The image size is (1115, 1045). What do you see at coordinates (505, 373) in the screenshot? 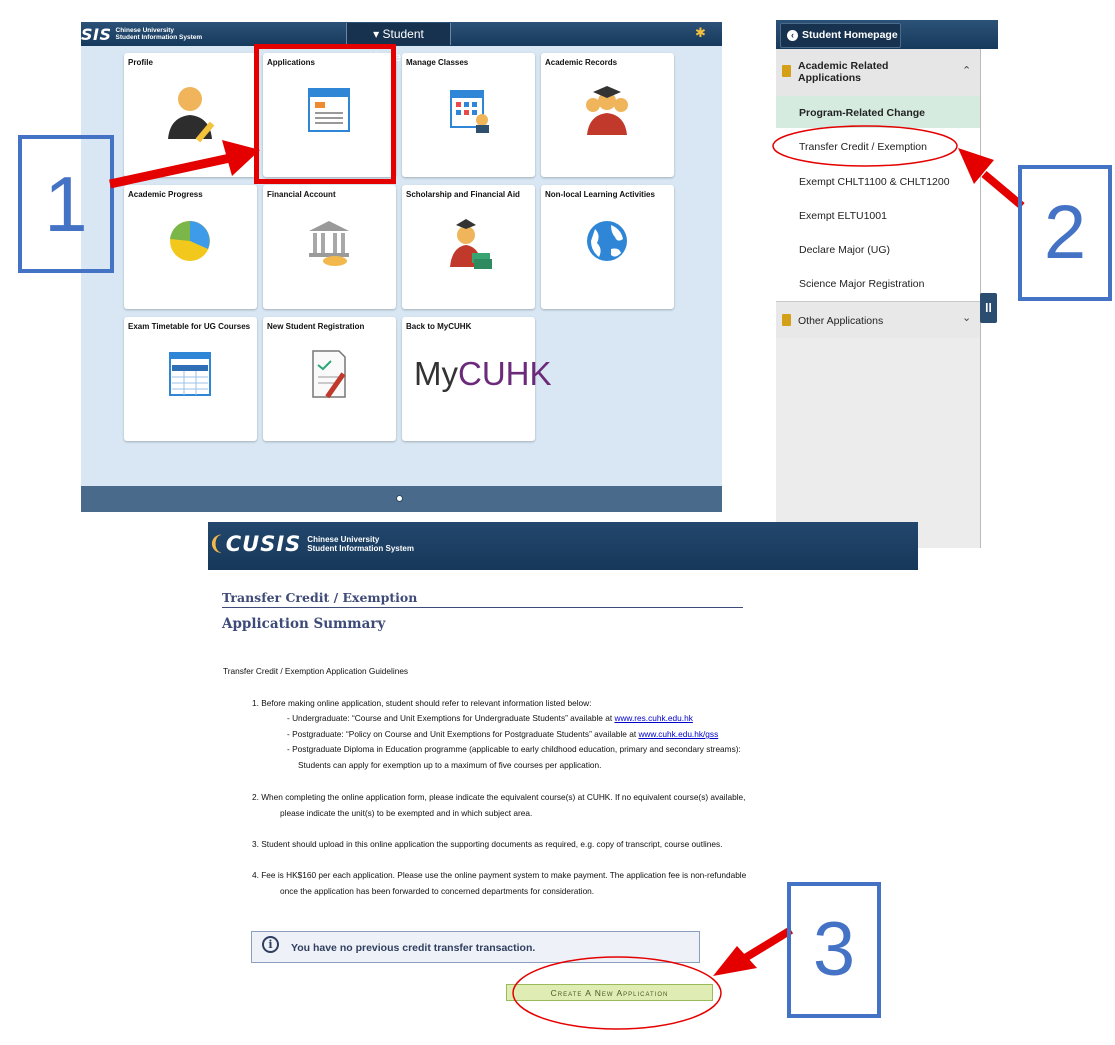
I see `mycuhk-cuhk: CUHK` at bounding box center [505, 373].